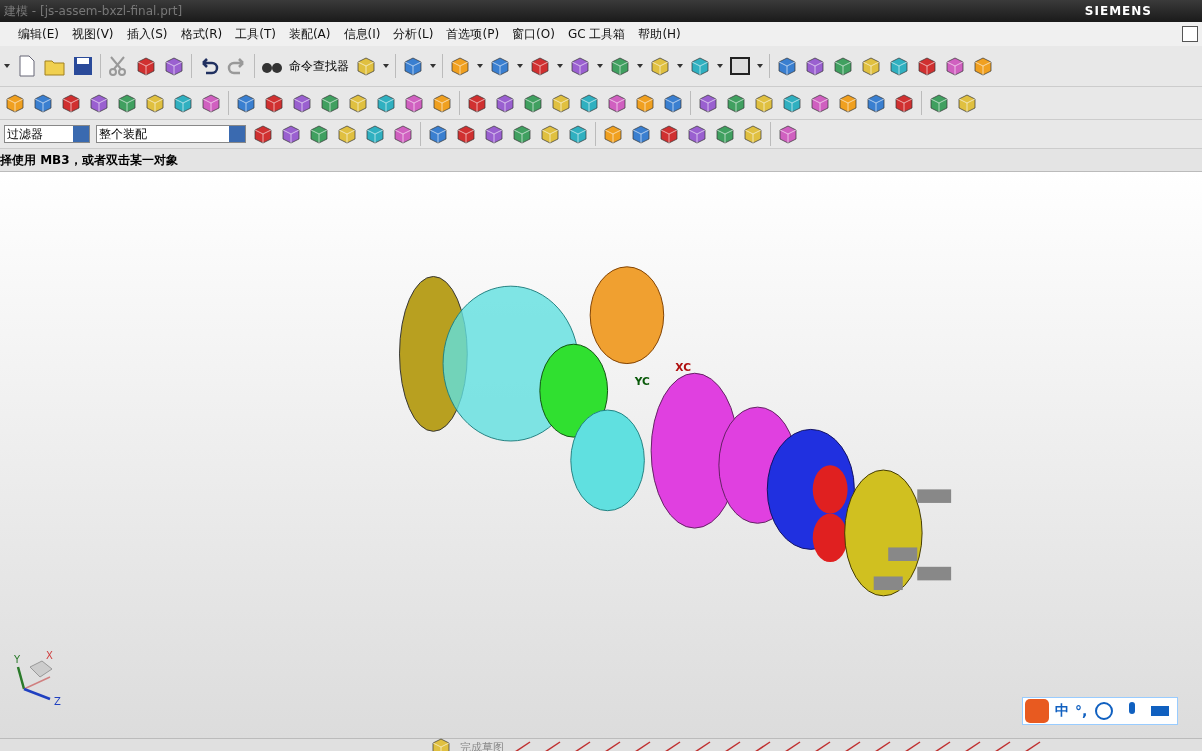 This screenshot has width=1202, height=751. I want to click on menu-item: 窗口(O), so click(533, 34).